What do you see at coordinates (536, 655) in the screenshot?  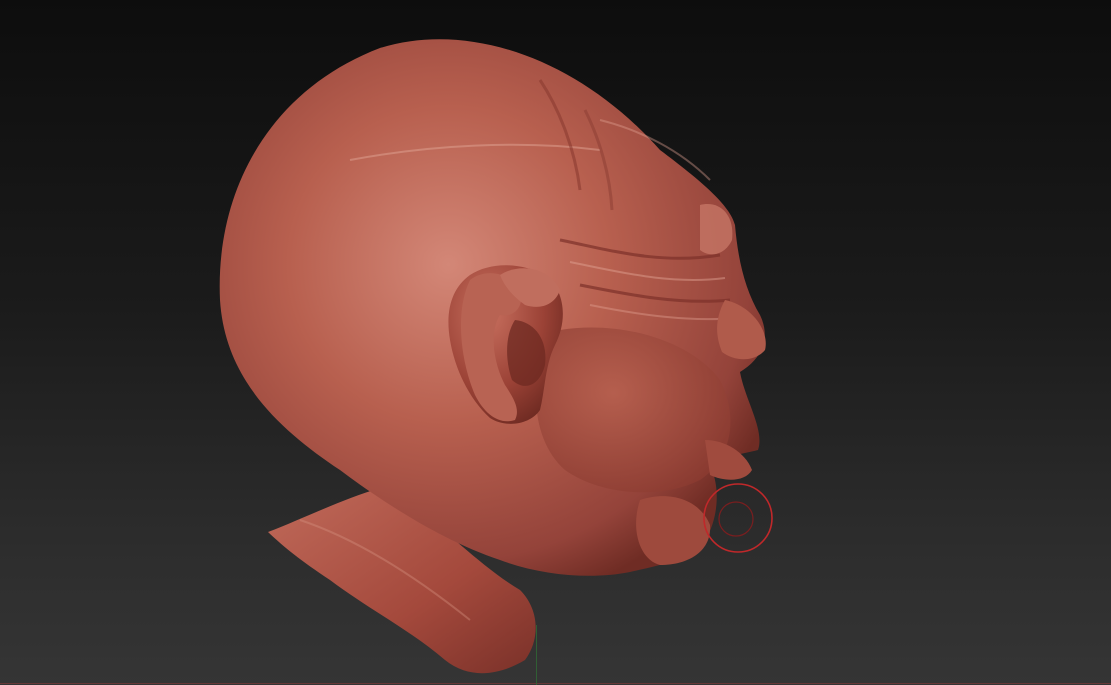 I see `floor-axis-y` at bounding box center [536, 655].